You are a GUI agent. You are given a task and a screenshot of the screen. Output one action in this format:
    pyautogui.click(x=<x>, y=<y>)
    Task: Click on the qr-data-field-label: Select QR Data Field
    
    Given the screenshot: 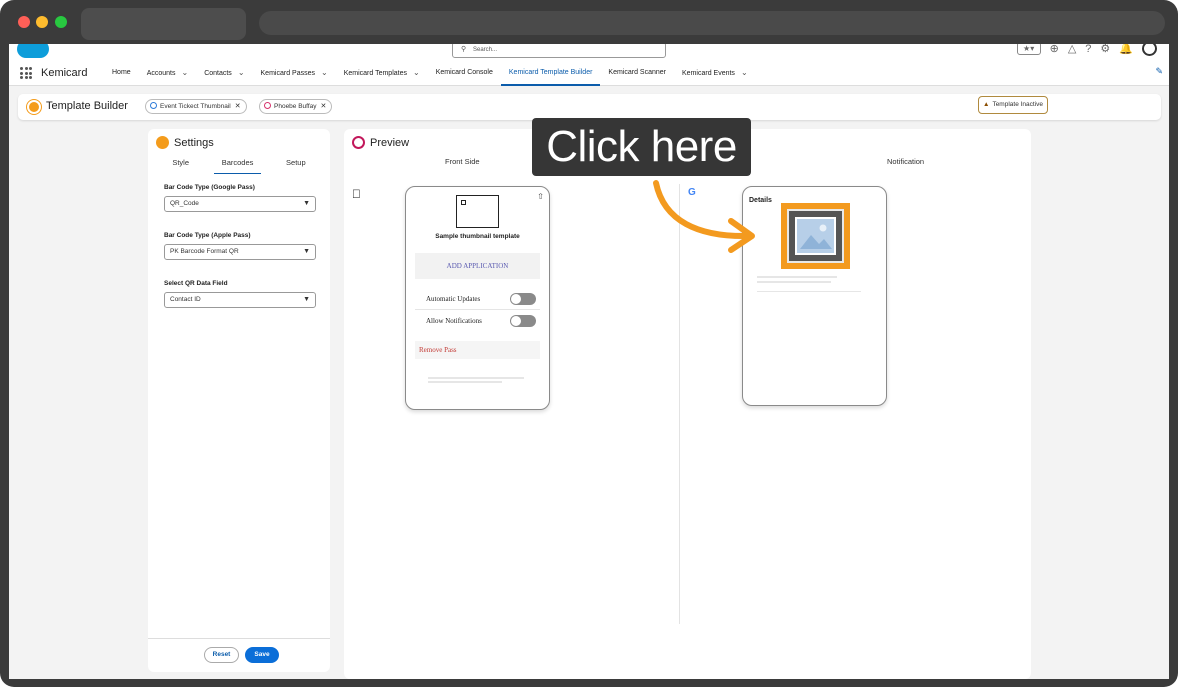 What is the action you would take?
    pyautogui.click(x=196, y=283)
    